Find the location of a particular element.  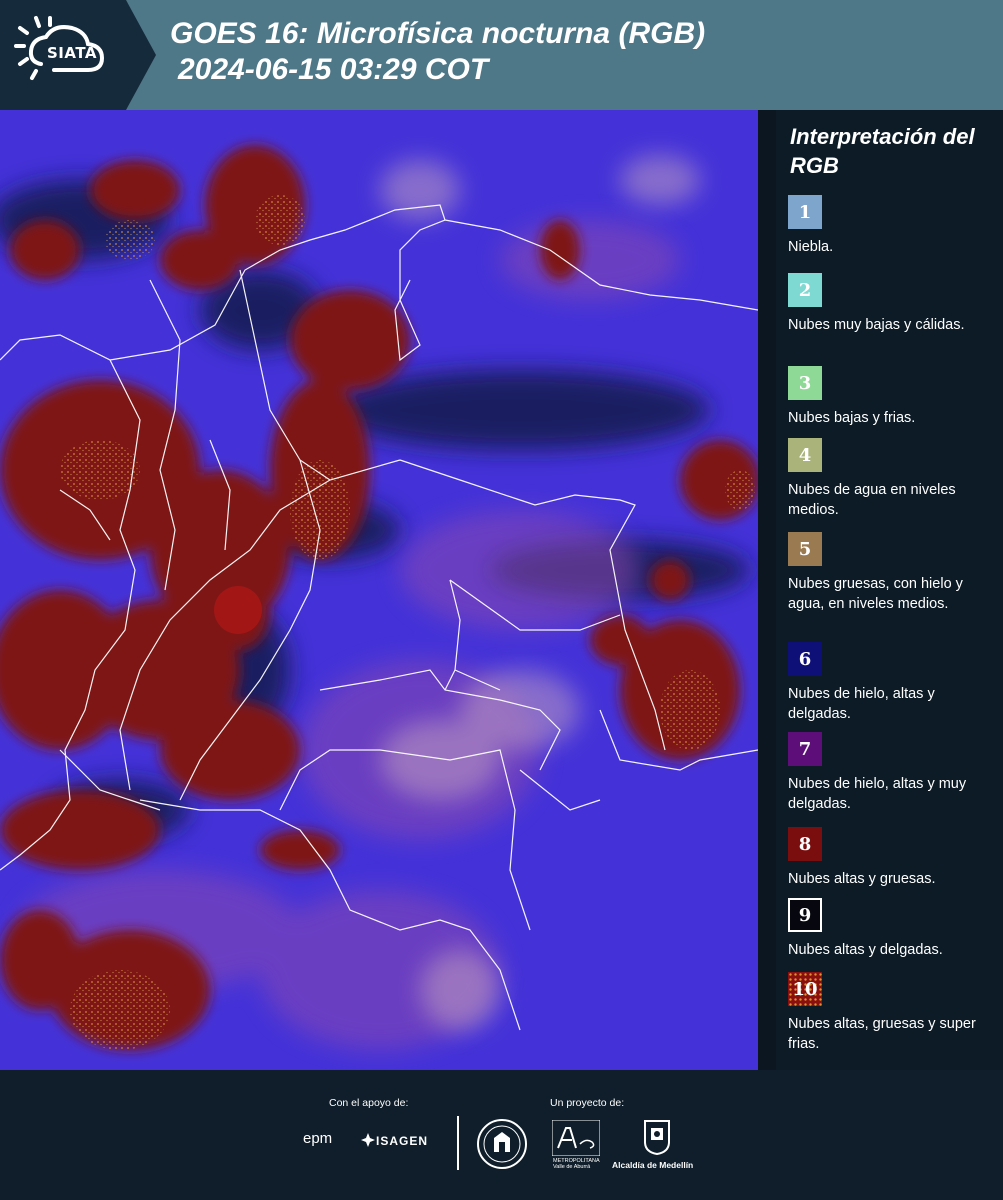

support-label: Con el apoyo de: is located at coordinates (369, 1103).